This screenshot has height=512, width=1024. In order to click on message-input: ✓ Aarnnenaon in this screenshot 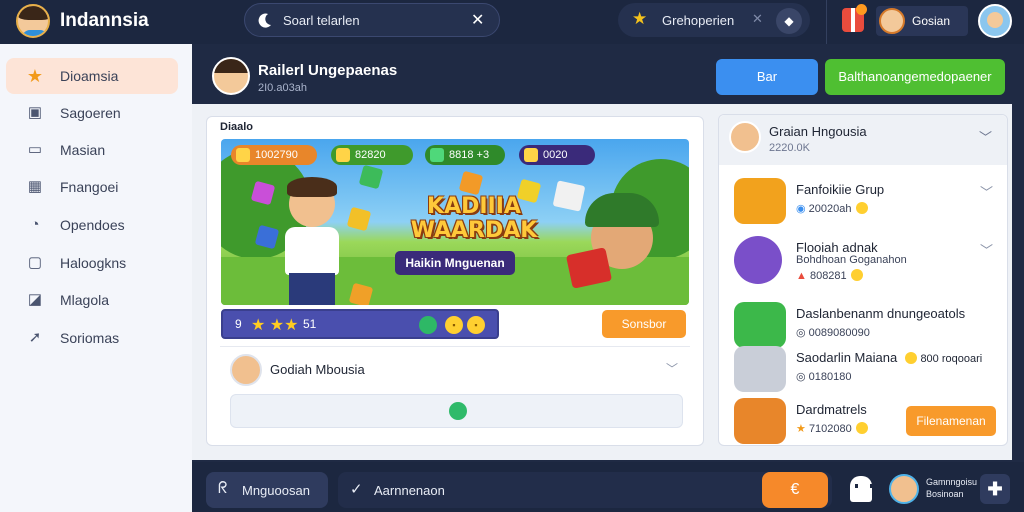, I will do `click(585, 490)`.